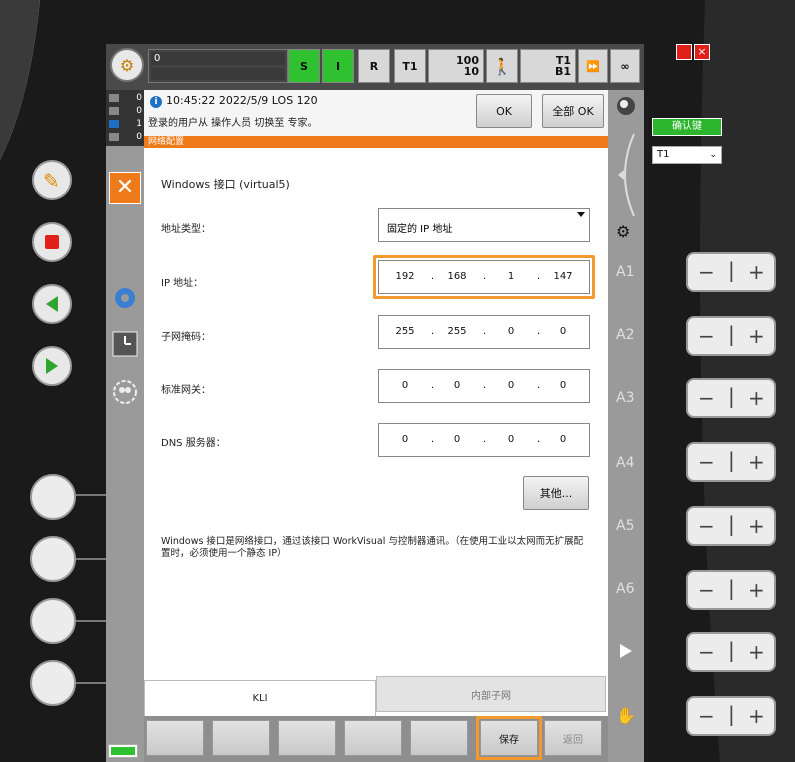 The width and height of the screenshot is (795, 762). I want to click on subnet-mask-label: 子网掩码：, so click(186, 337).